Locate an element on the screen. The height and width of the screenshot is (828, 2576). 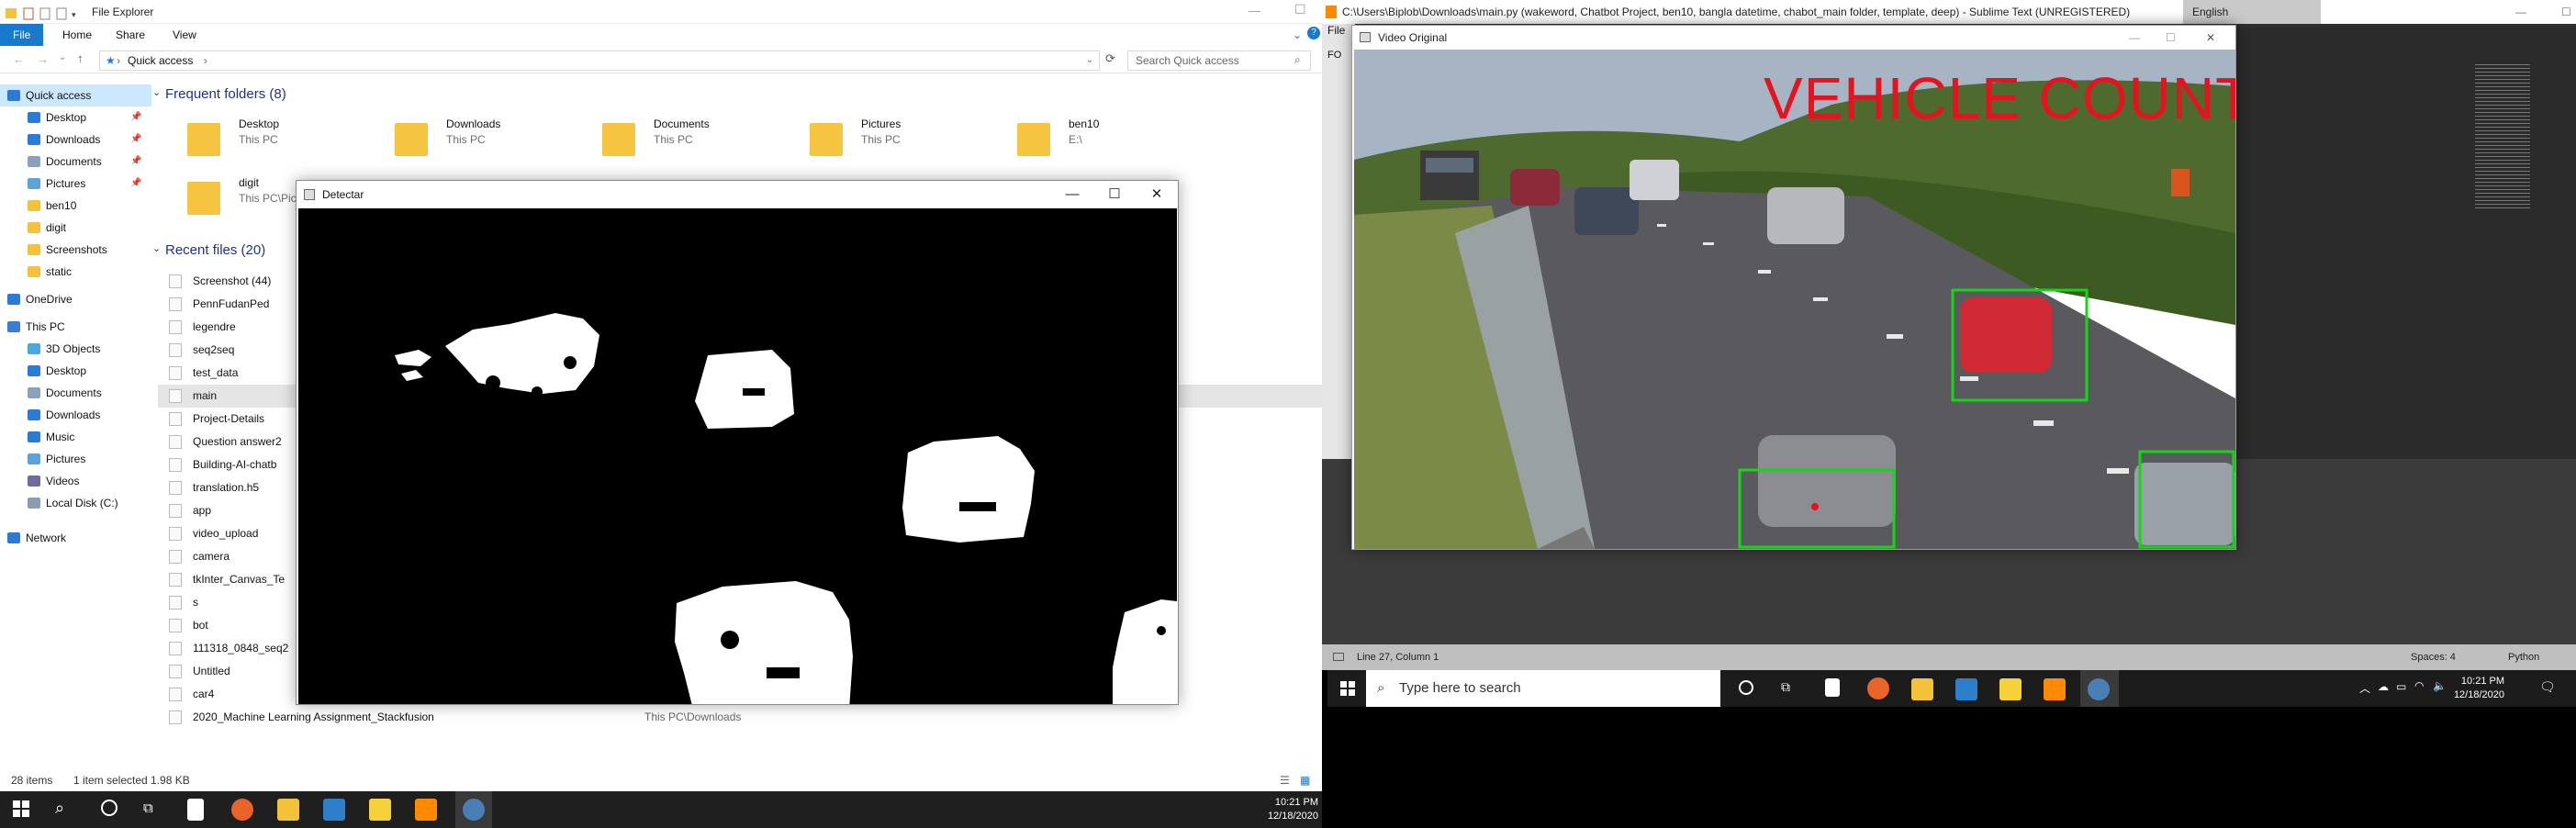
nav-item-documents: Documents 📌 is located at coordinates (75, 162).